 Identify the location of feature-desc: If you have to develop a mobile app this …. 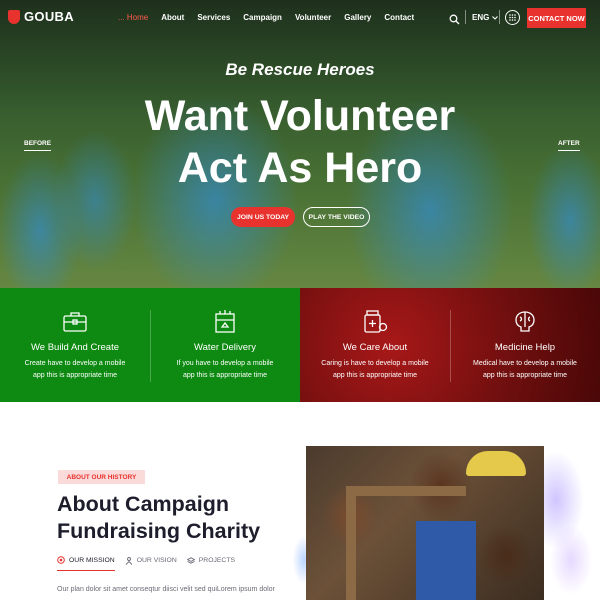
(225, 369).